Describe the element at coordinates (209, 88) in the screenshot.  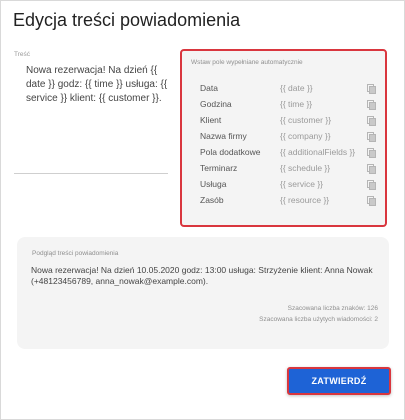
I see `field-name: Data` at that location.